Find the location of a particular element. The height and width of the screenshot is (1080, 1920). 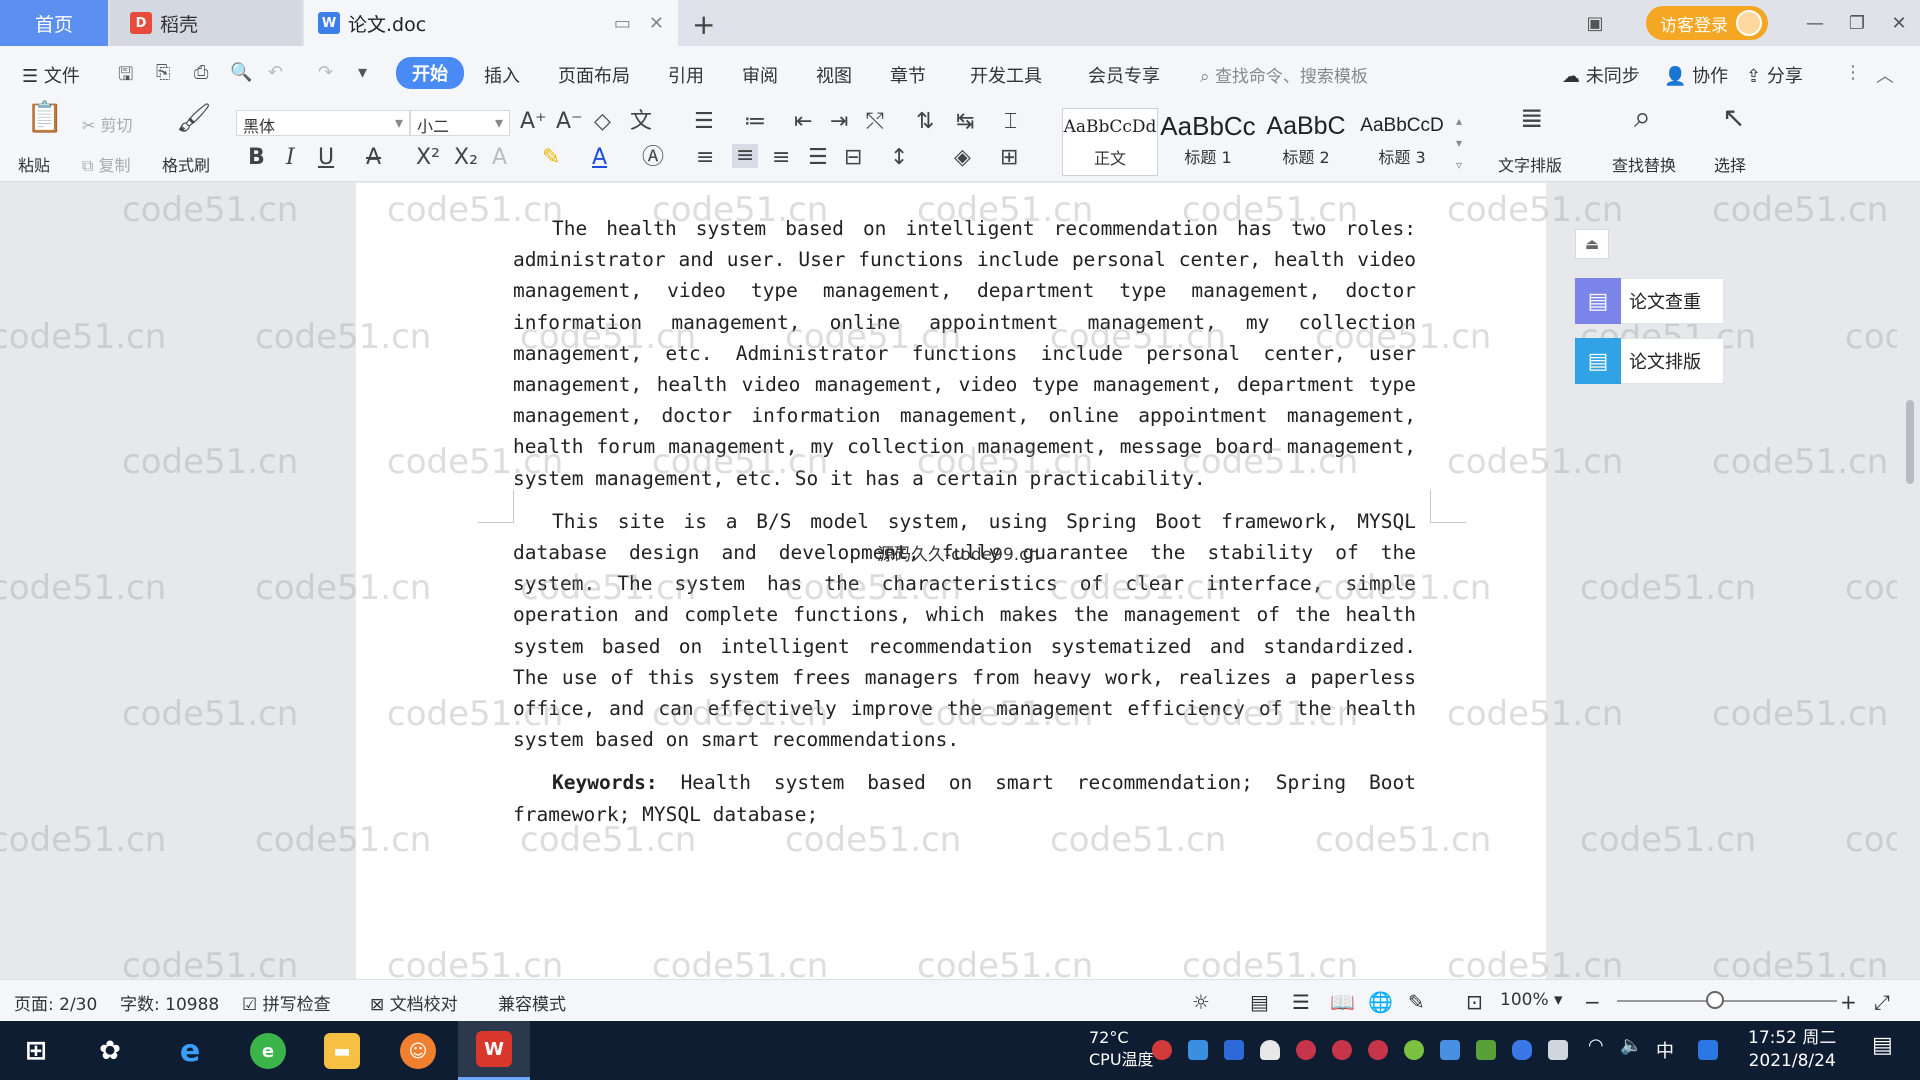

sync-button: ☁ 未同步 is located at coordinates (1601, 75).